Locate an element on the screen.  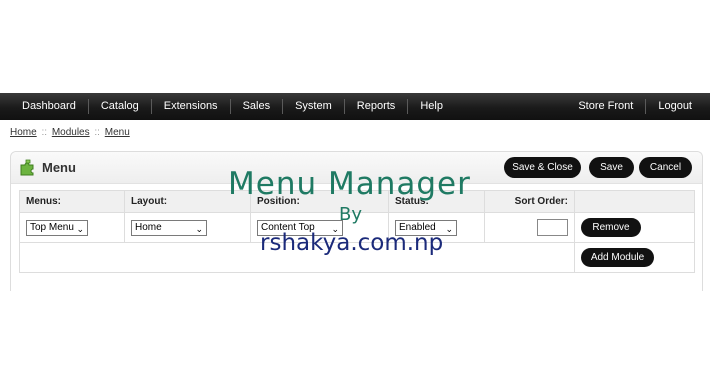
sort-order-input is located at coordinates (552, 227).